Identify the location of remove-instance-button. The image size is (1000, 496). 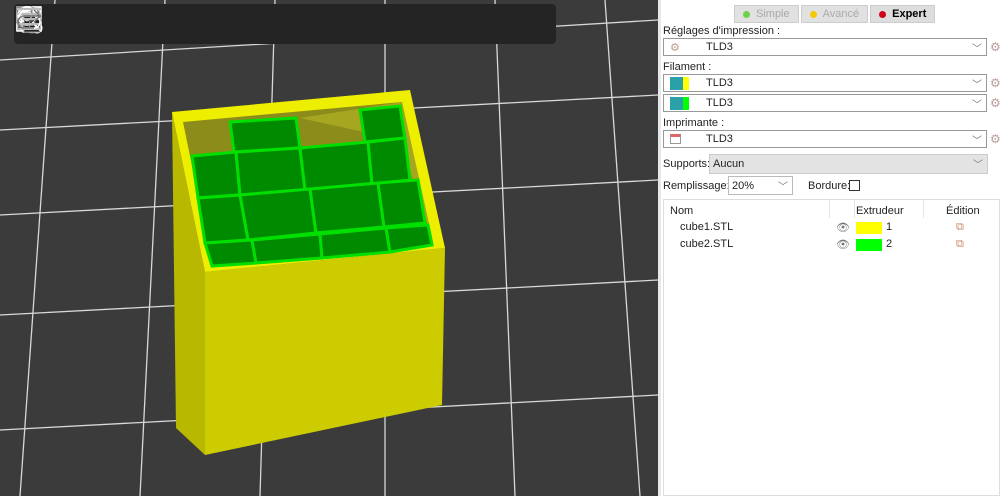
(152, 23).